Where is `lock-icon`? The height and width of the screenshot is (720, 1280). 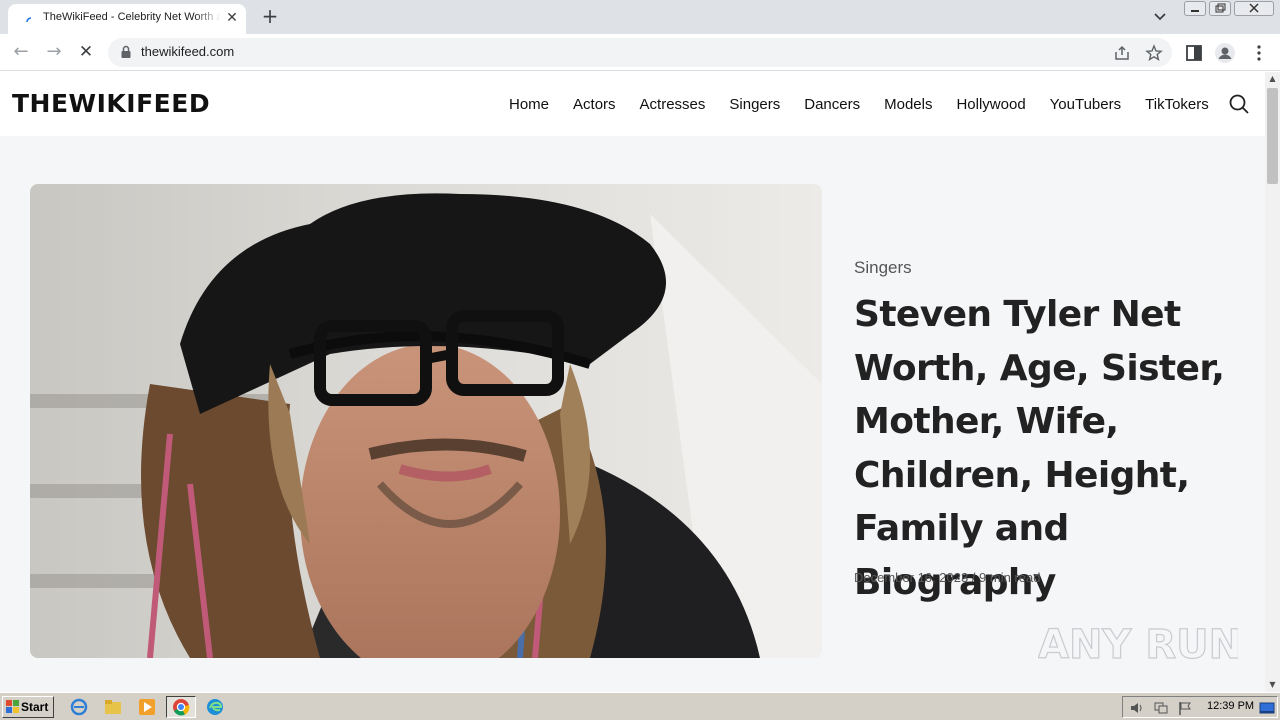 lock-icon is located at coordinates (126, 51).